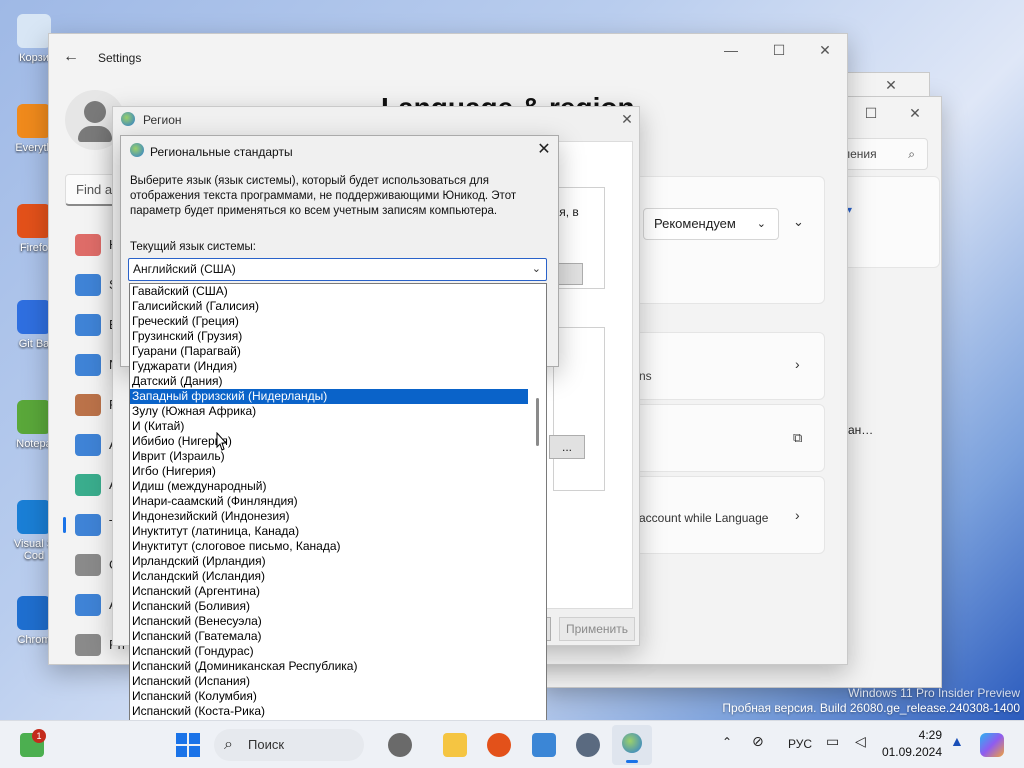 This screenshot has width=1024, height=768. Describe the element at coordinates (88, 565) in the screenshot. I see `nav-gaming-icon` at that location.